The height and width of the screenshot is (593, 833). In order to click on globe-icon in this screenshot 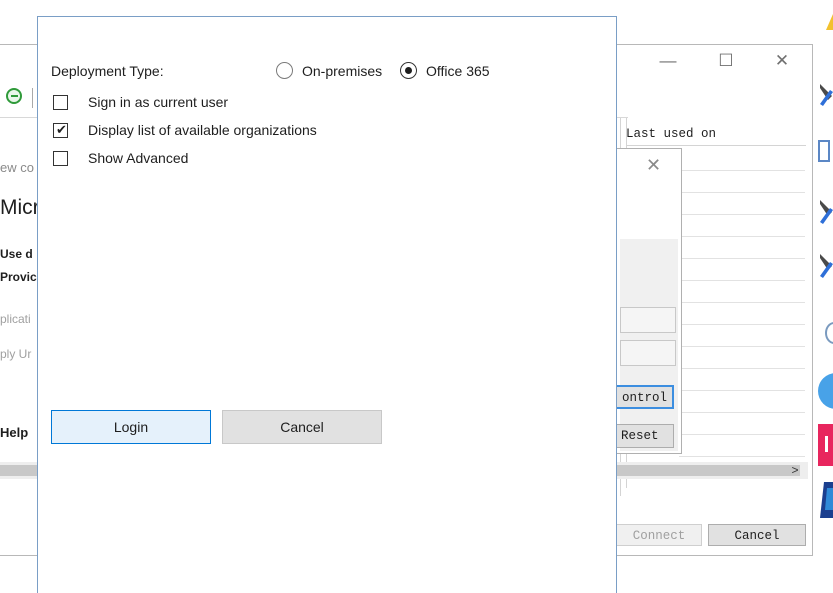, I will do `click(829, 333)`.